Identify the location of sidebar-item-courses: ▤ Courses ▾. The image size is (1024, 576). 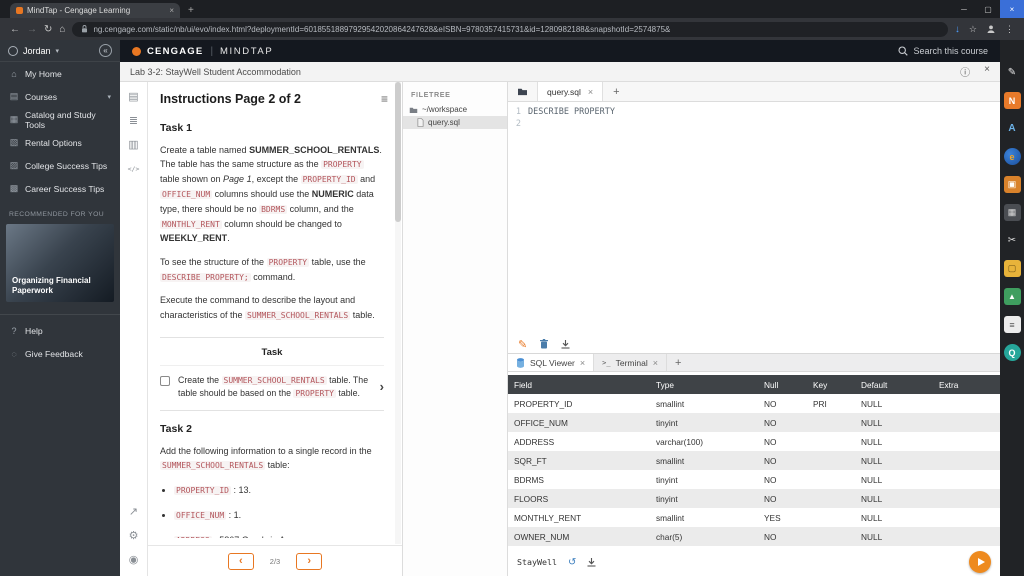
(60, 96).